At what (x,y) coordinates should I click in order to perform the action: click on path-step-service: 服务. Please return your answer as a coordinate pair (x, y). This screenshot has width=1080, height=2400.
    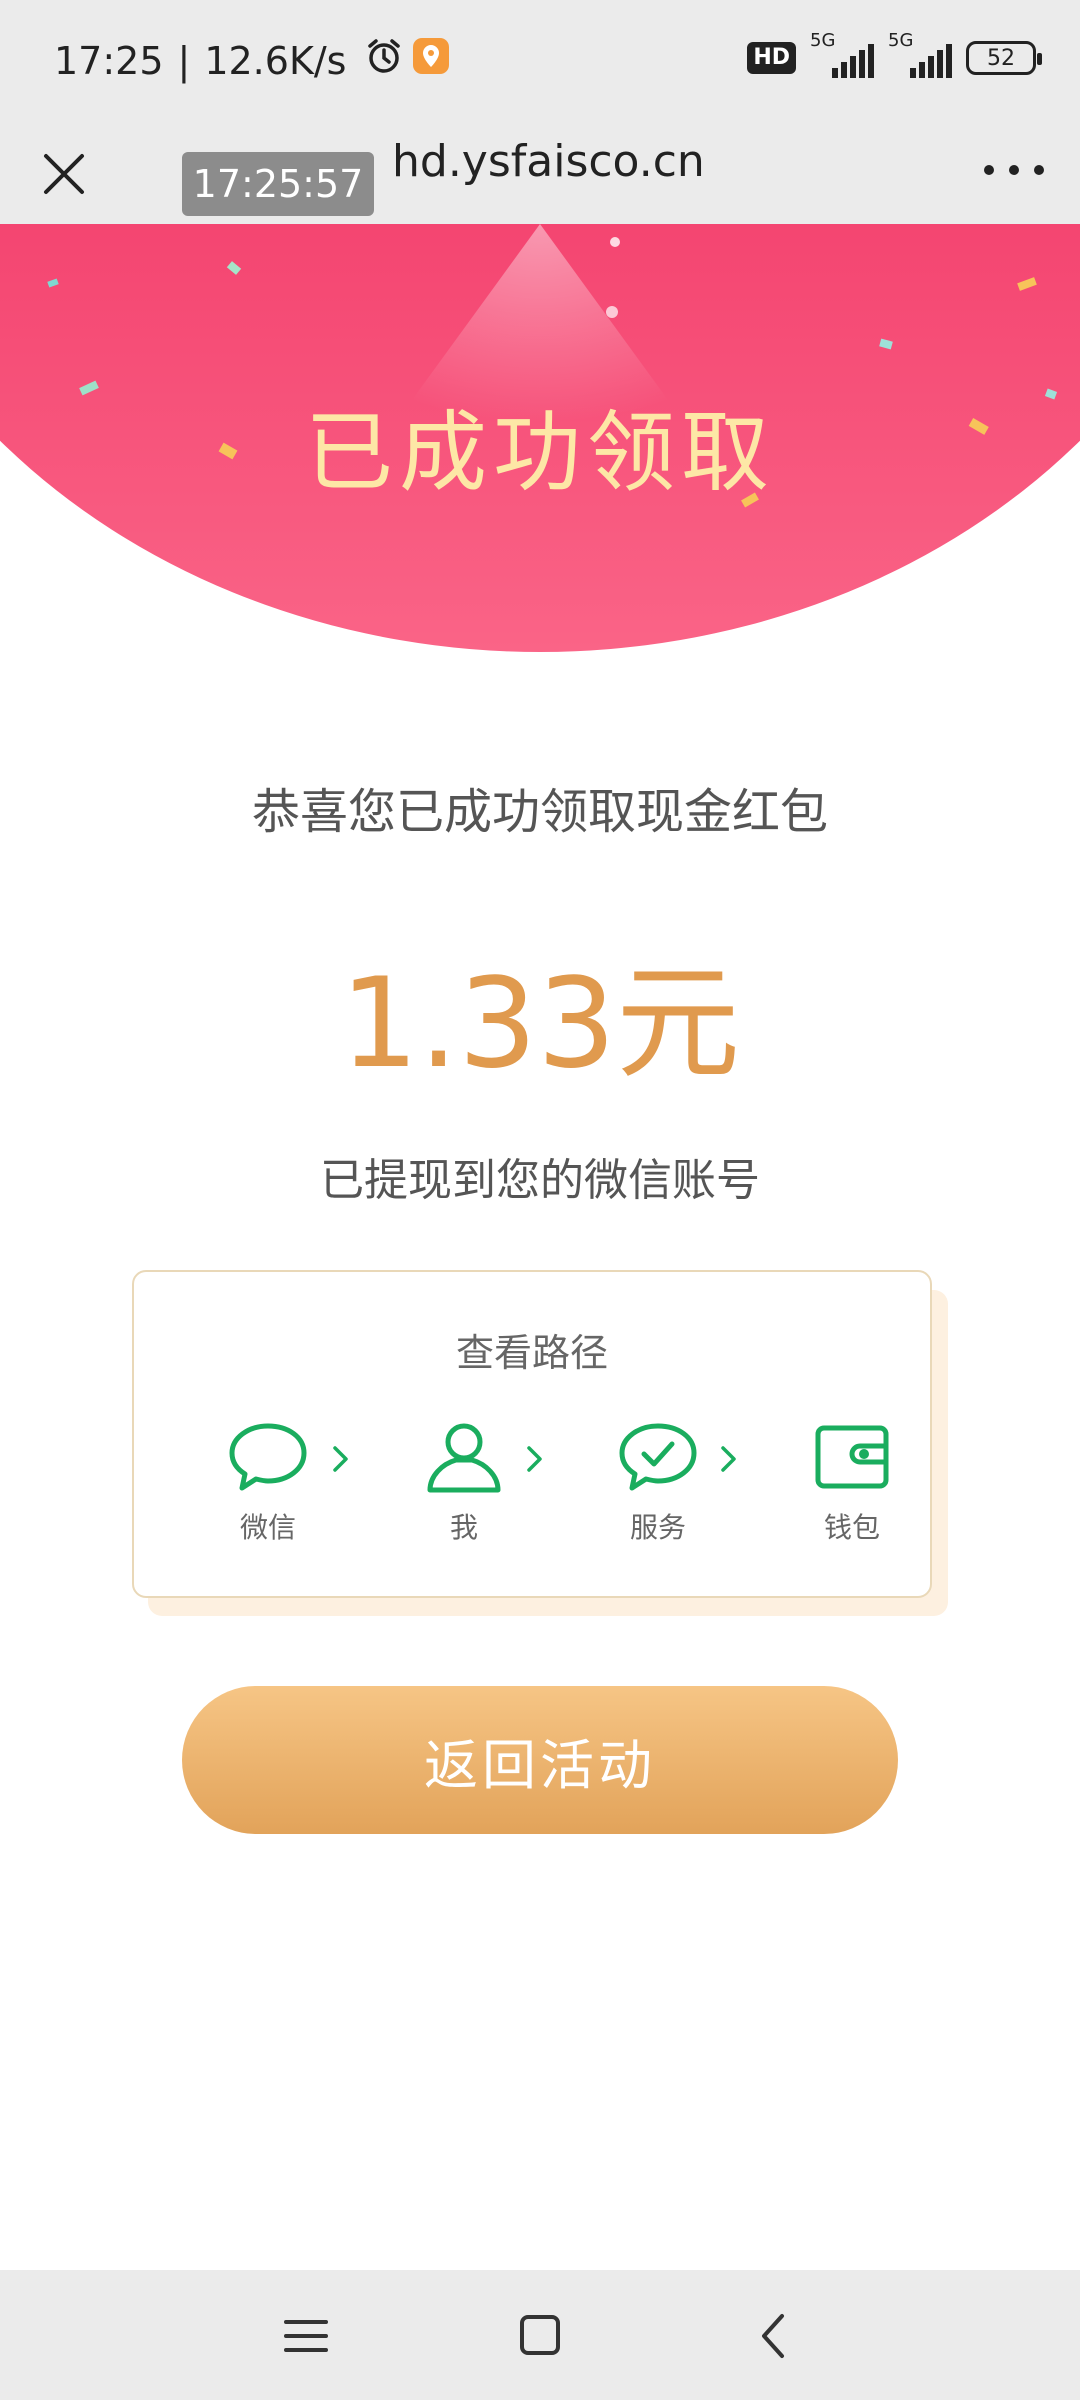
    Looking at the image, I should click on (658, 1483).